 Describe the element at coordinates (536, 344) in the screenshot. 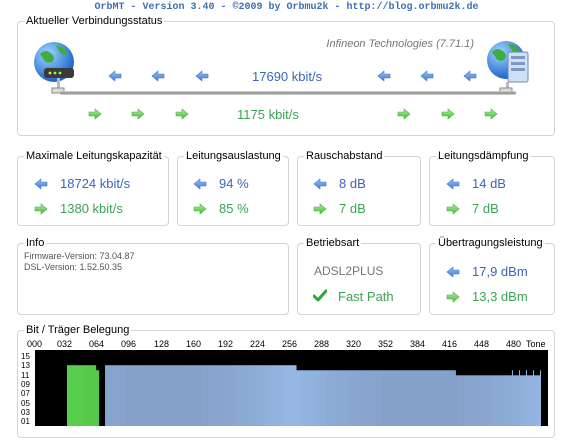

I see `x-tick-label: Tone` at that location.